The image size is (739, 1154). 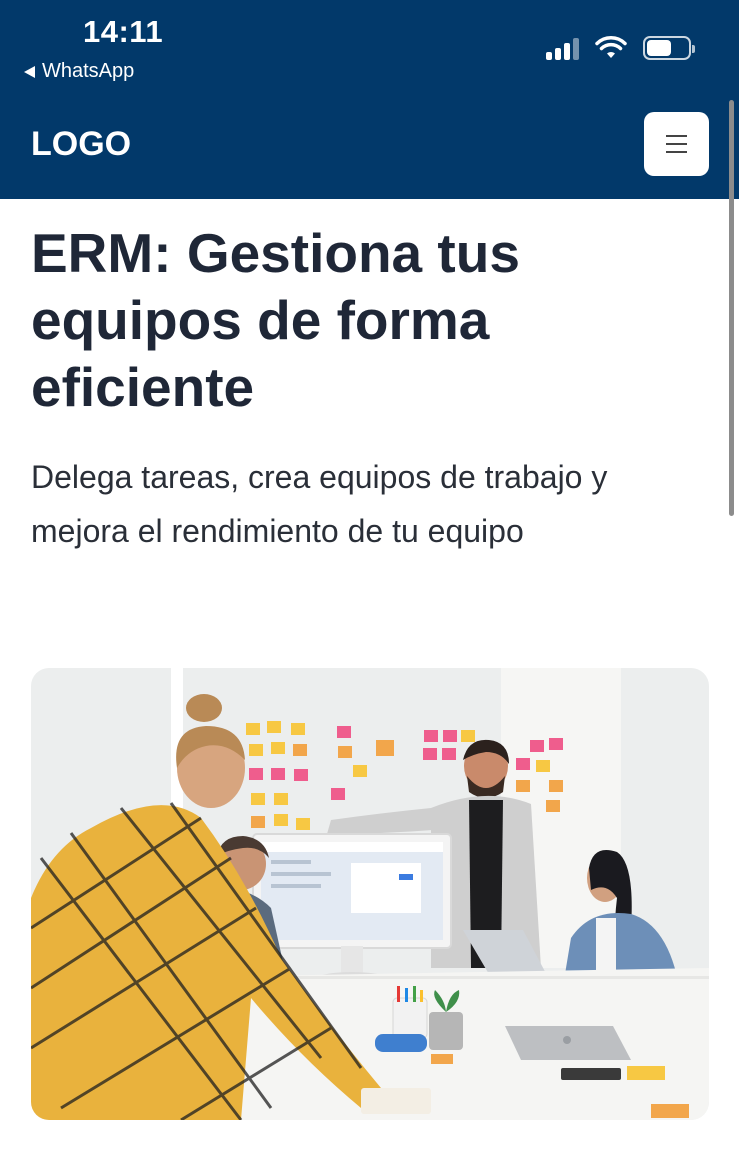 I want to click on battery-icon, so click(x=669, y=48).